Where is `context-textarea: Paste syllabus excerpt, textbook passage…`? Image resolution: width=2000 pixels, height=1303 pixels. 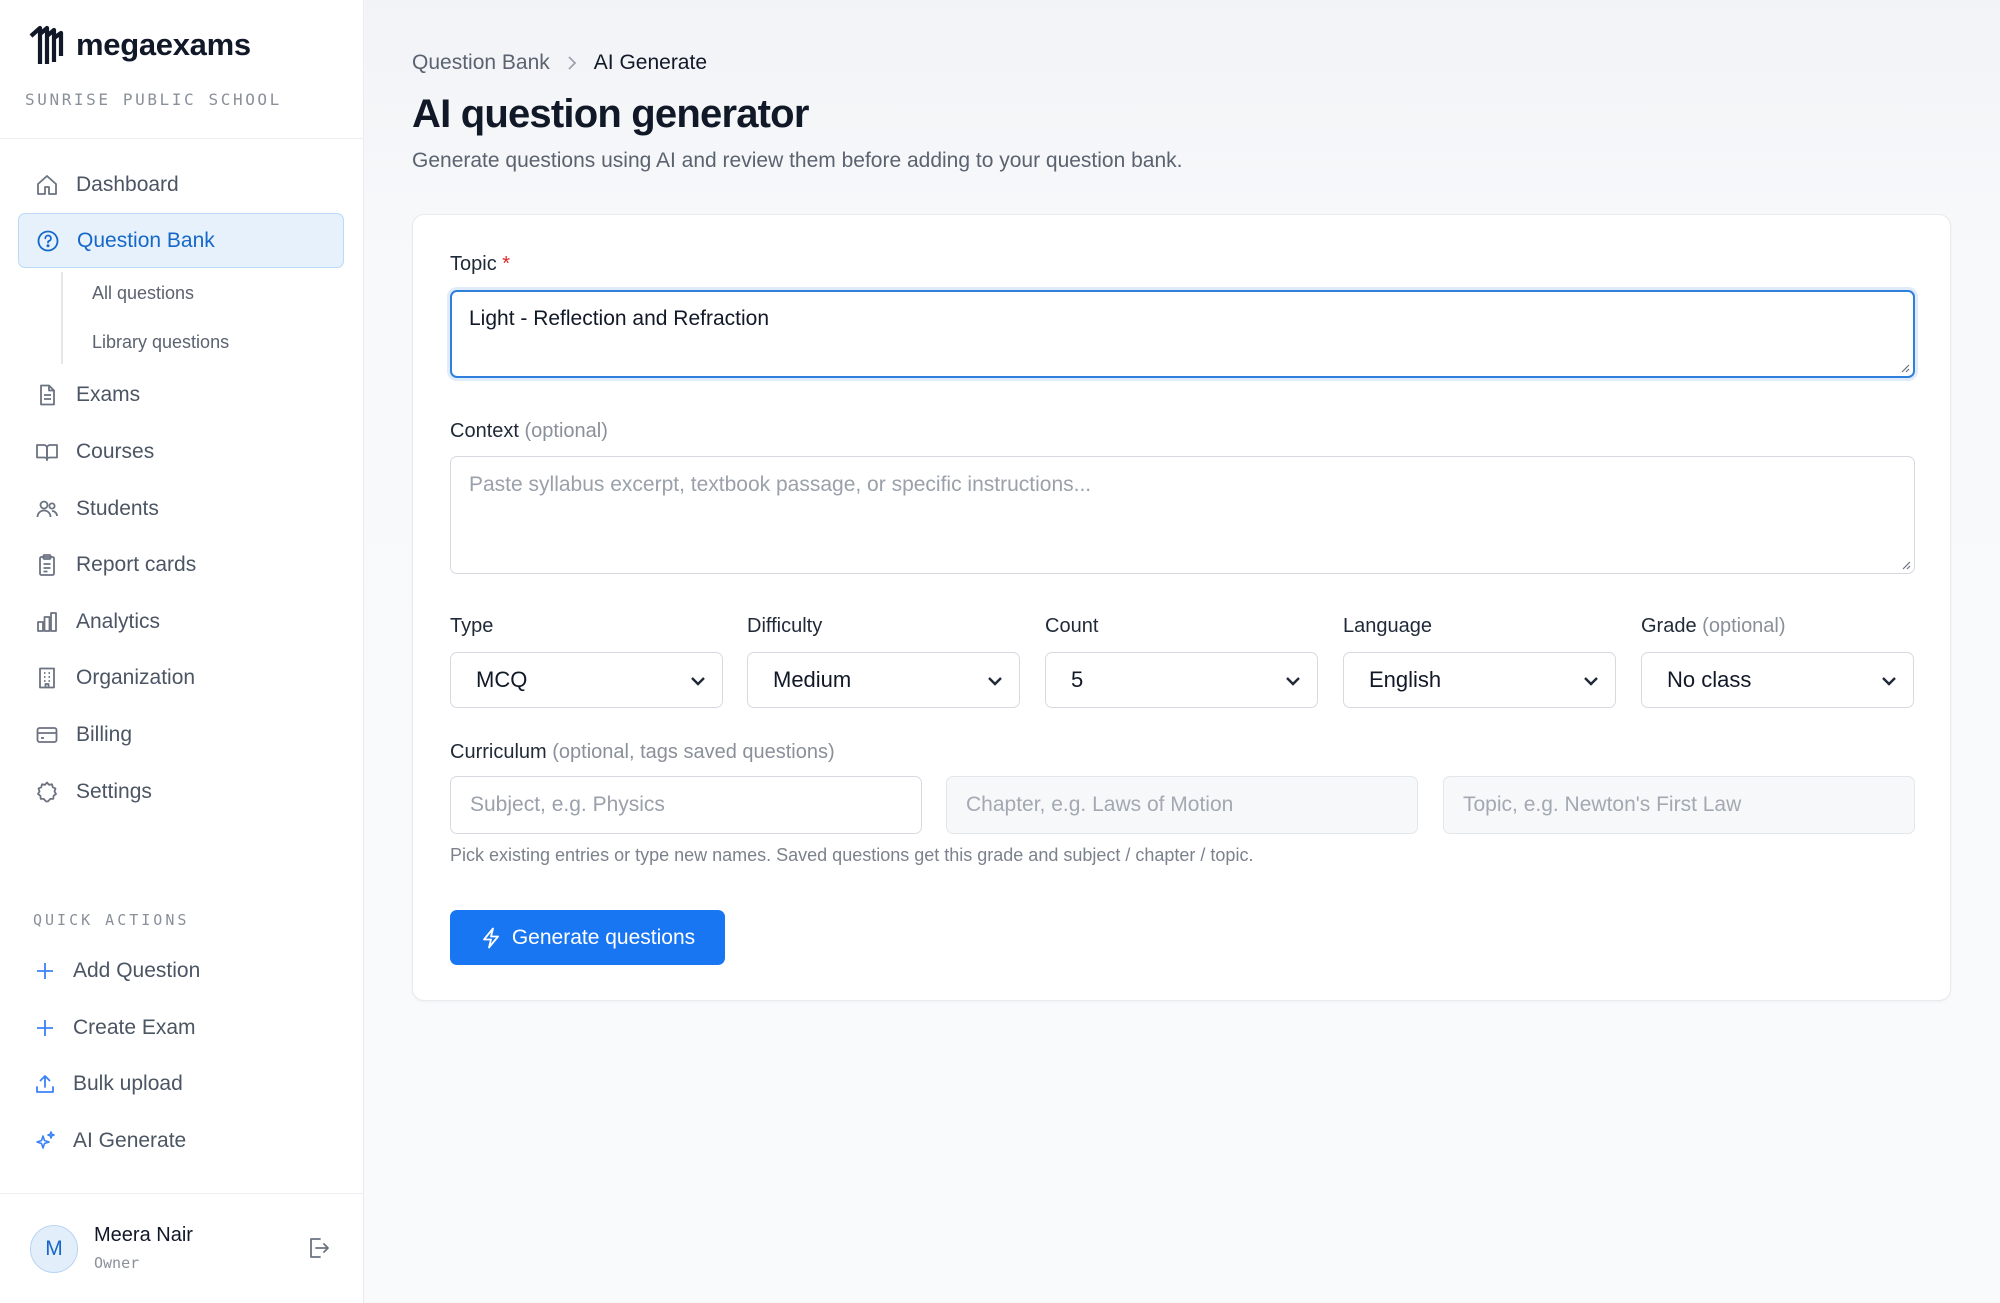
context-textarea: Paste syllabus excerpt, textbook passage… is located at coordinates (1182, 515).